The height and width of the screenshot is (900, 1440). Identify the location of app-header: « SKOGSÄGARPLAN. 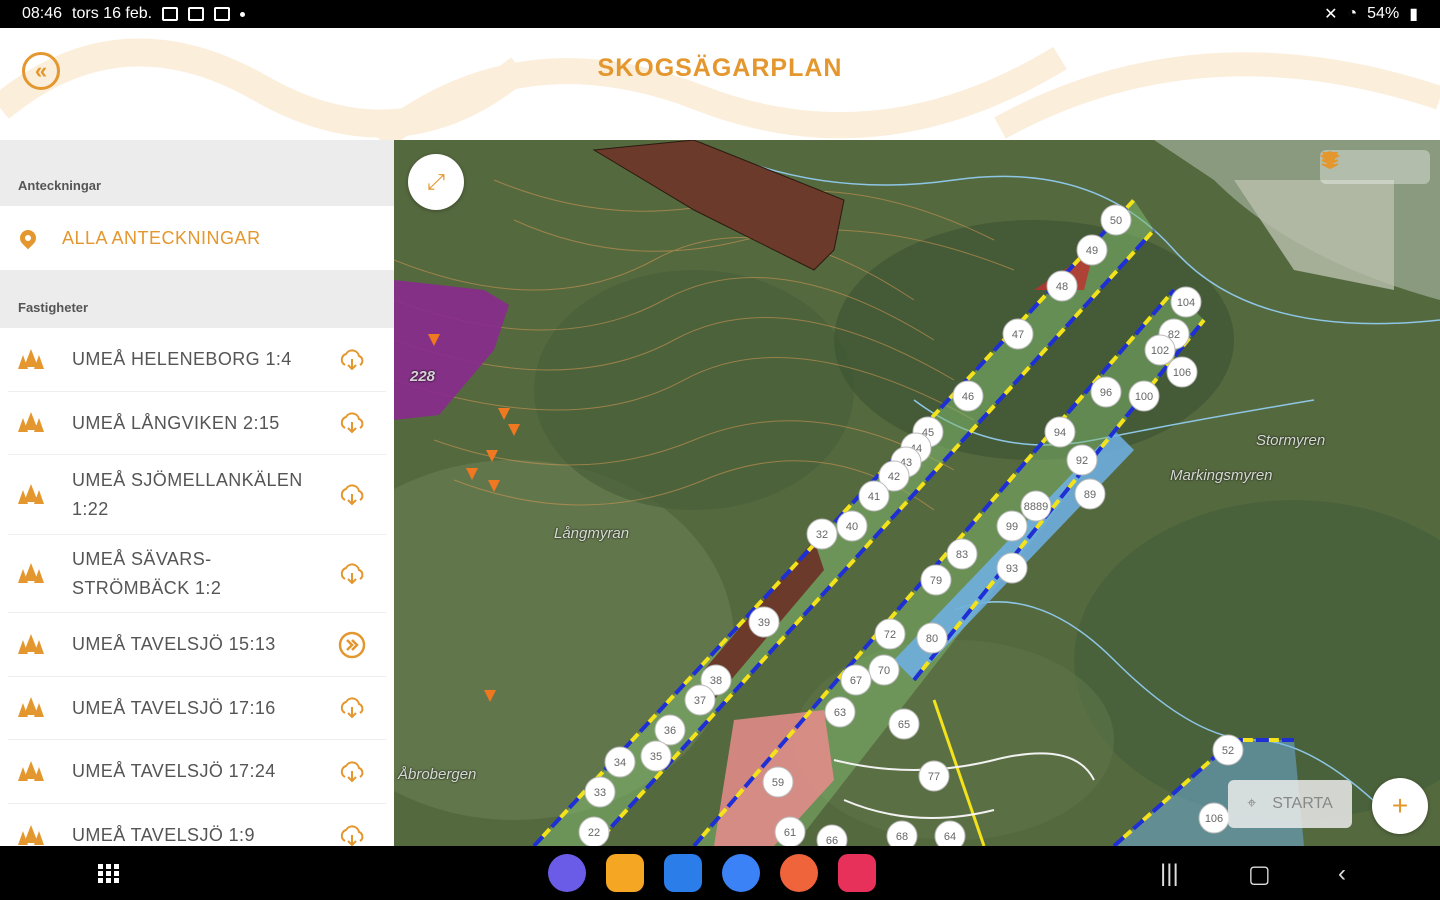
(720, 84).